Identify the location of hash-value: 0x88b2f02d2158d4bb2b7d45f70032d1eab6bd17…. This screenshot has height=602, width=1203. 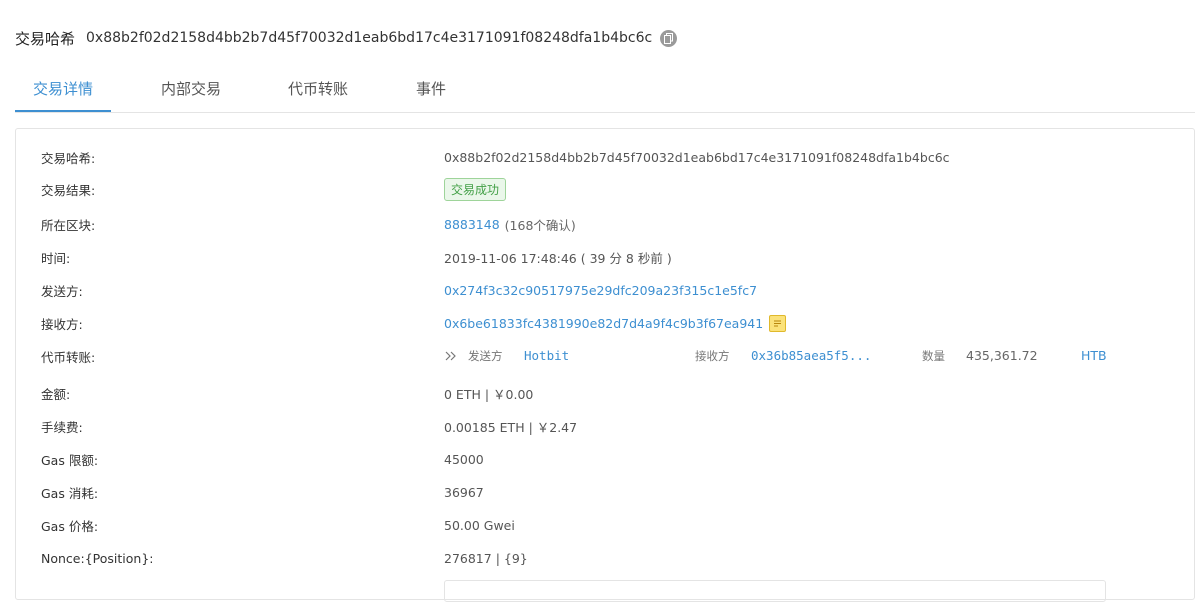
(697, 157).